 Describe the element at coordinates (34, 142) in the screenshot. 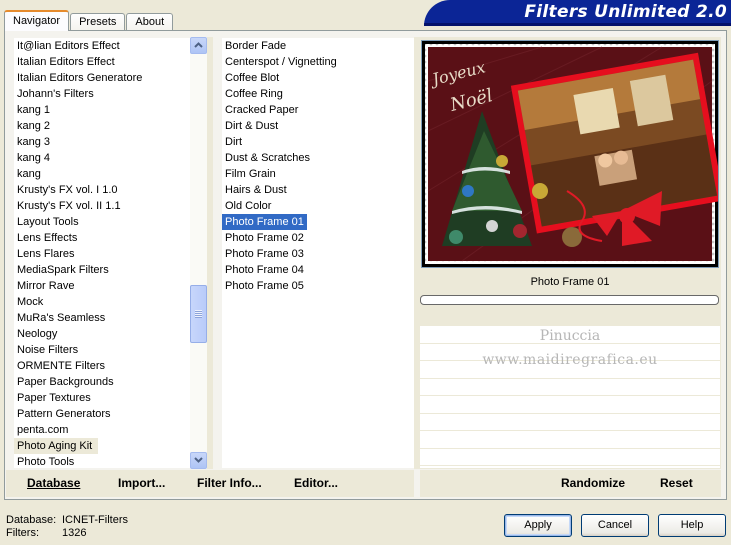

I see `category-item-label: kang 3` at that location.